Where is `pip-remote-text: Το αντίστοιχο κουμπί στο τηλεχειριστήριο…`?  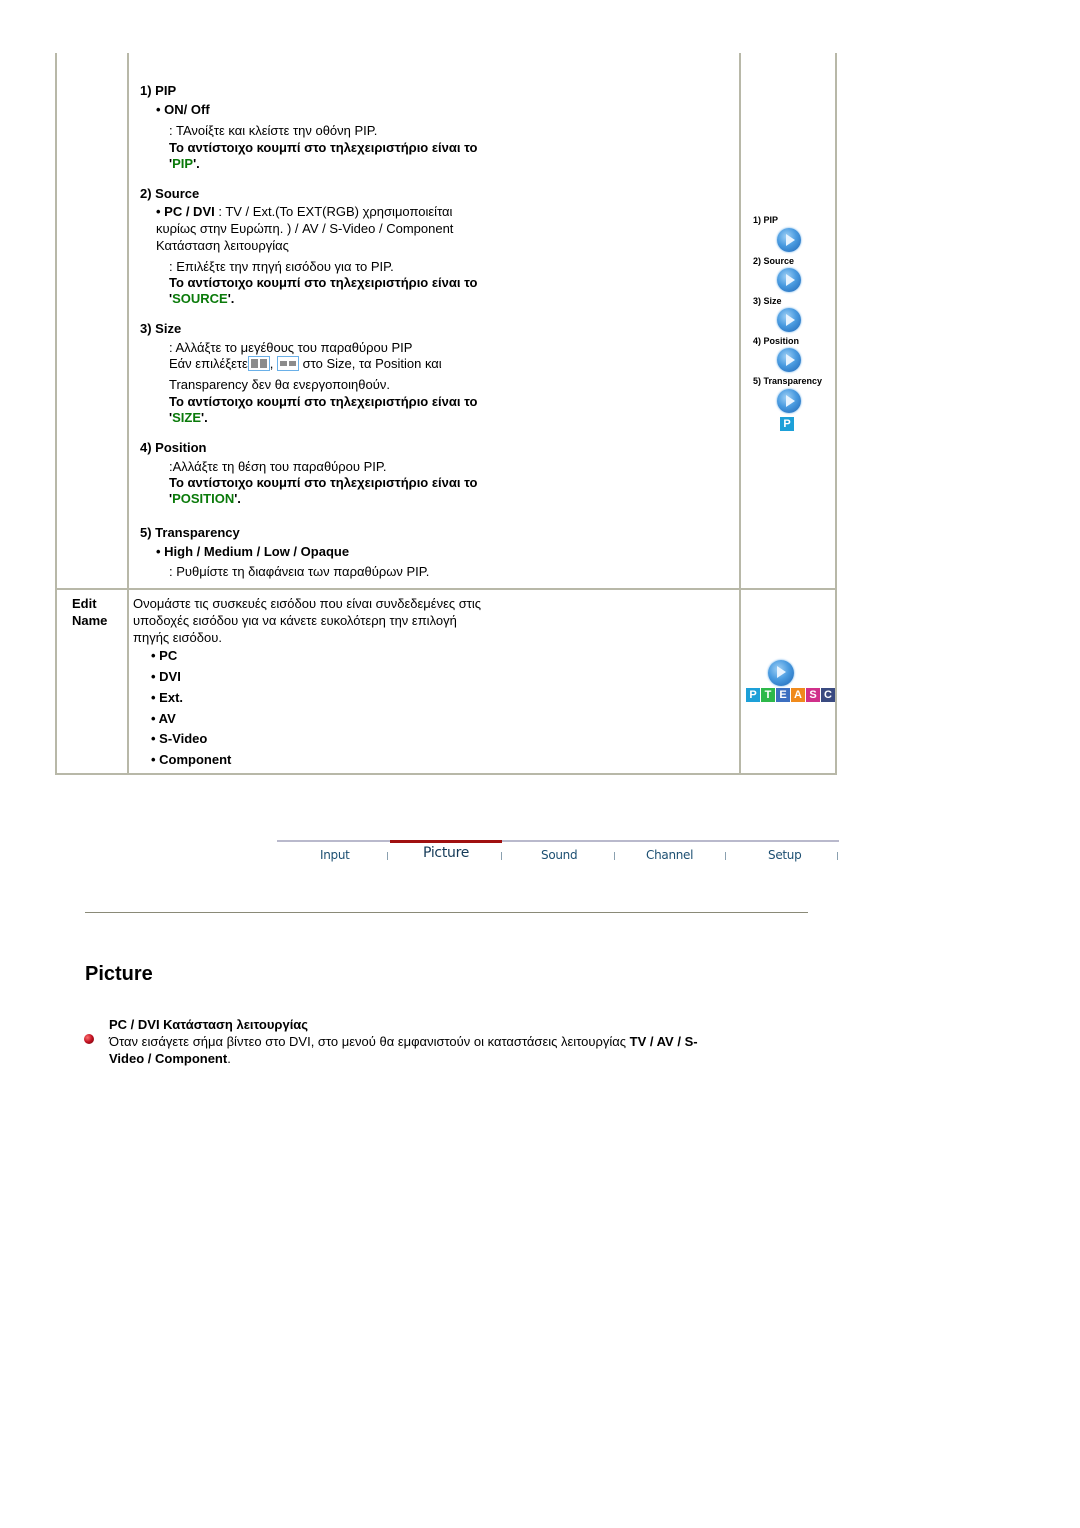 pip-remote-text: Το αντίστοιχο κουμπί στο τηλεχειριστήριο… is located at coordinates (323, 147).